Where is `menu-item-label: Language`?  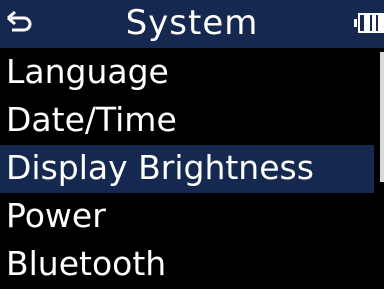 menu-item-label: Language is located at coordinates (87, 71).